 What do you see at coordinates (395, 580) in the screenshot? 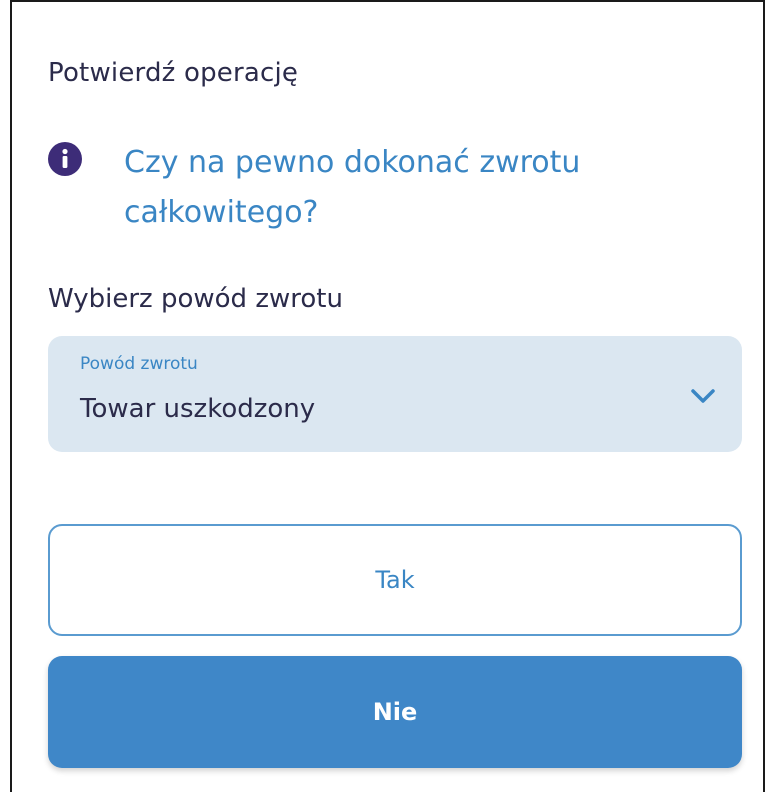
I see `yes-button: Tak` at bounding box center [395, 580].